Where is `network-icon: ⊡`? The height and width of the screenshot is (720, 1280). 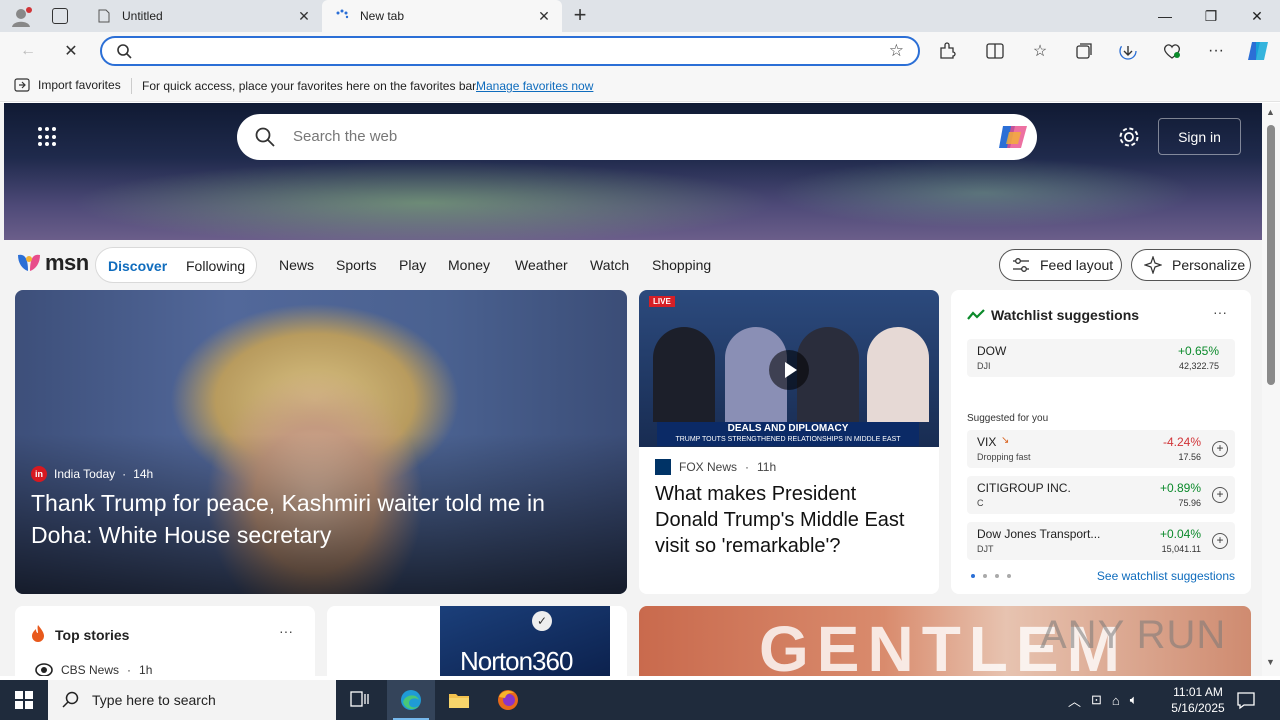 network-icon: ⊡ is located at coordinates (1096, 700).